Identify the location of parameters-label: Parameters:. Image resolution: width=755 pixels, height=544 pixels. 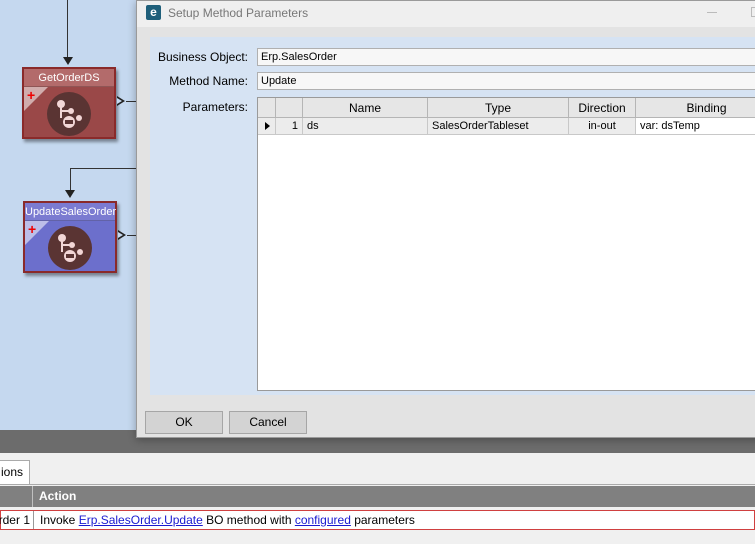
(215, 107).